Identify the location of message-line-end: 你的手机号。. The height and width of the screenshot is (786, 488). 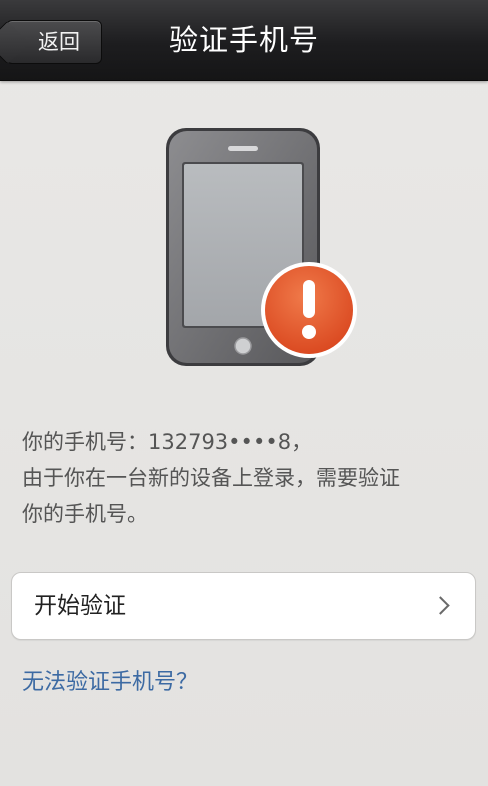
(85, 514).